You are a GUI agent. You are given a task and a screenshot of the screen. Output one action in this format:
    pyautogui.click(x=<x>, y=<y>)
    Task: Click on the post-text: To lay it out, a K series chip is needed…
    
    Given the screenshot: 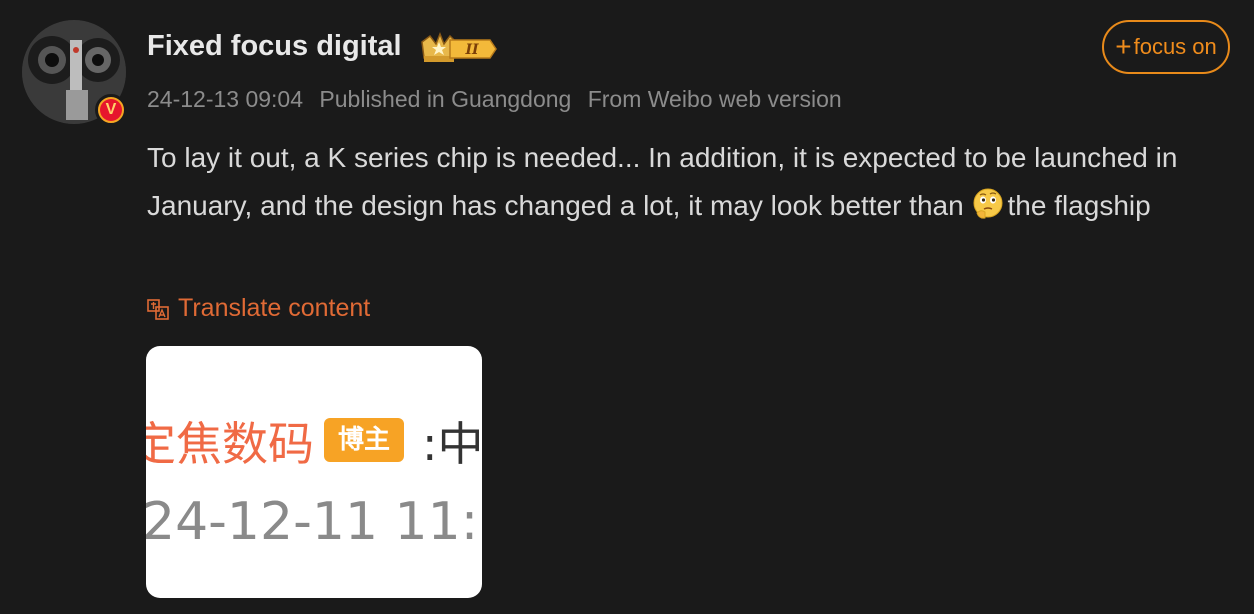 What is the action you would take?
    pyautogui.click(x=689, y=182)
    